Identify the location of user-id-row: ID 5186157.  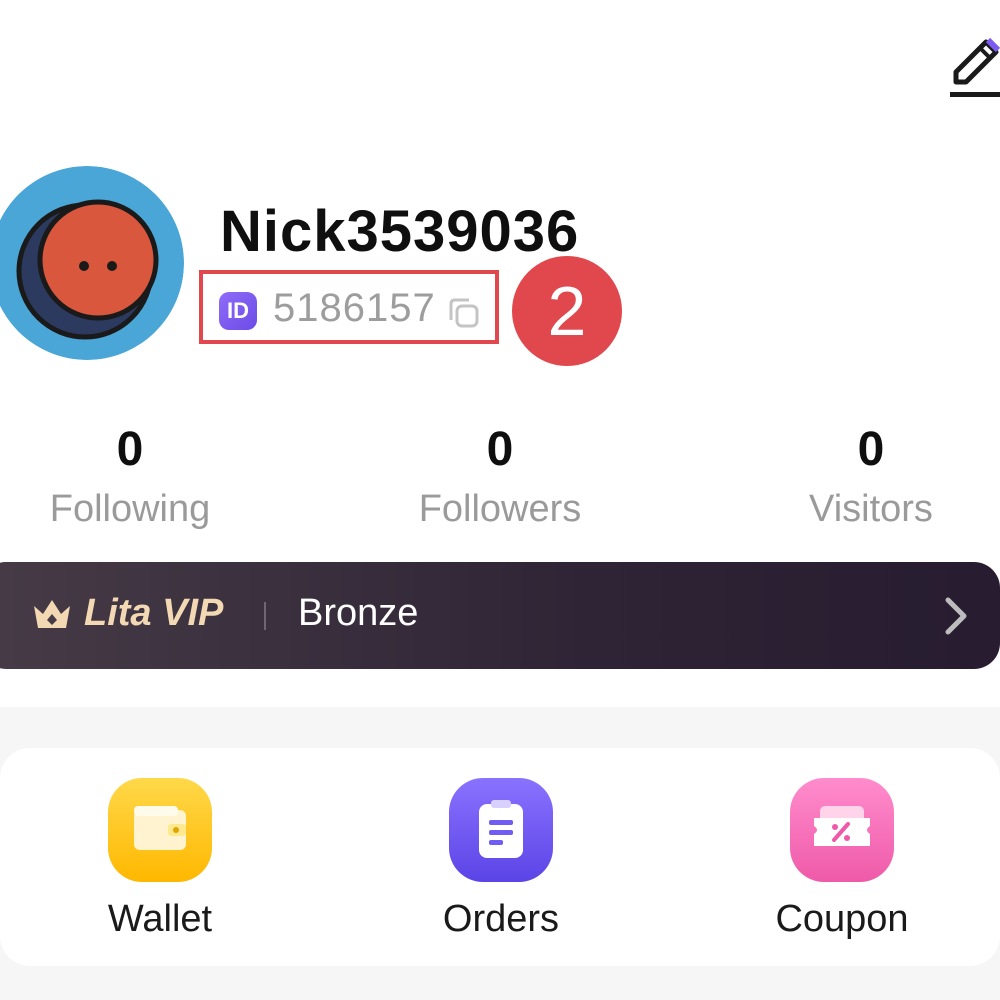
(349, 307).